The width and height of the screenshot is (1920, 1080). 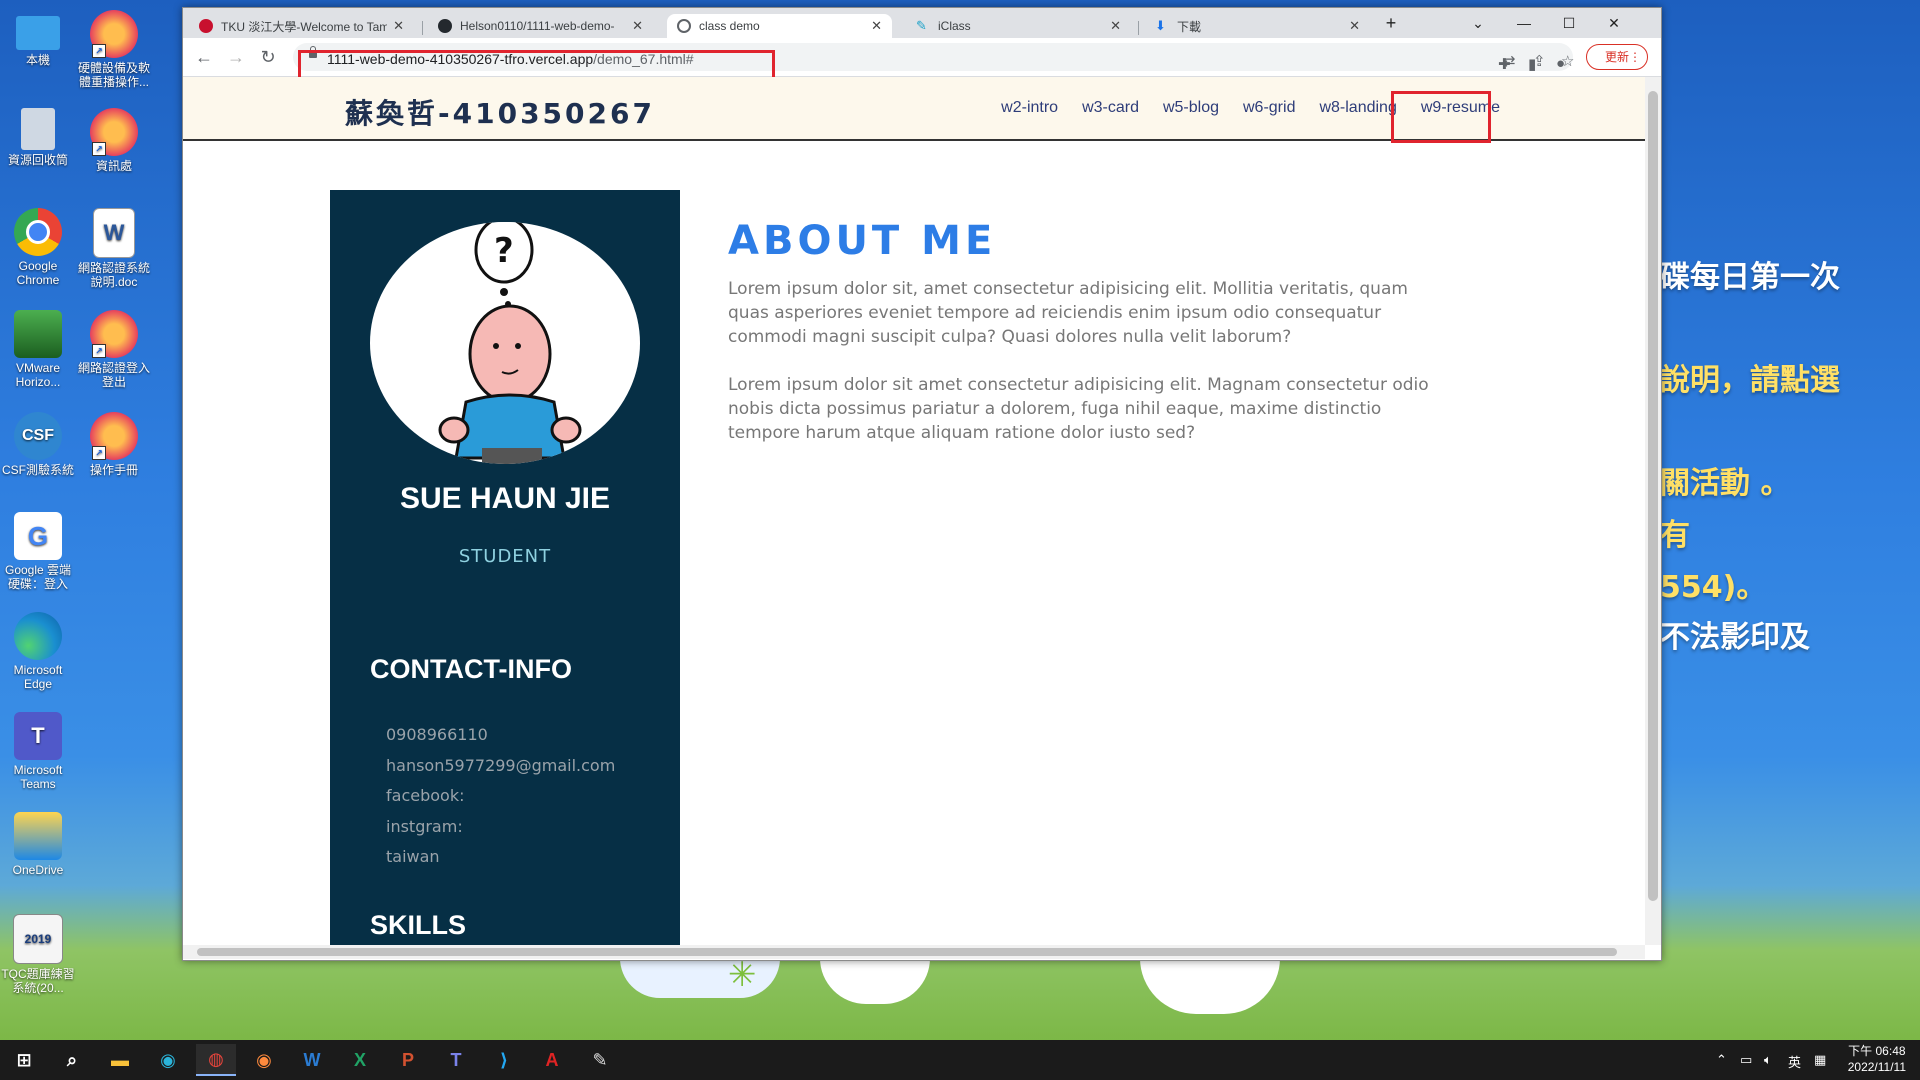 I want to click on horizontal-scrollbar, so click(x=914, y=952).